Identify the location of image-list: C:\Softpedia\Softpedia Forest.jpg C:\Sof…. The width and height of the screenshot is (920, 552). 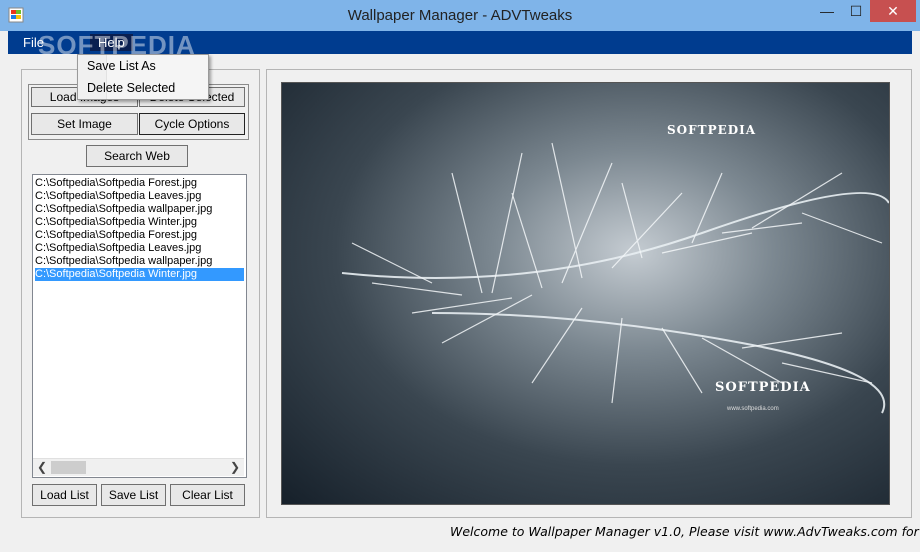
(139, 326).